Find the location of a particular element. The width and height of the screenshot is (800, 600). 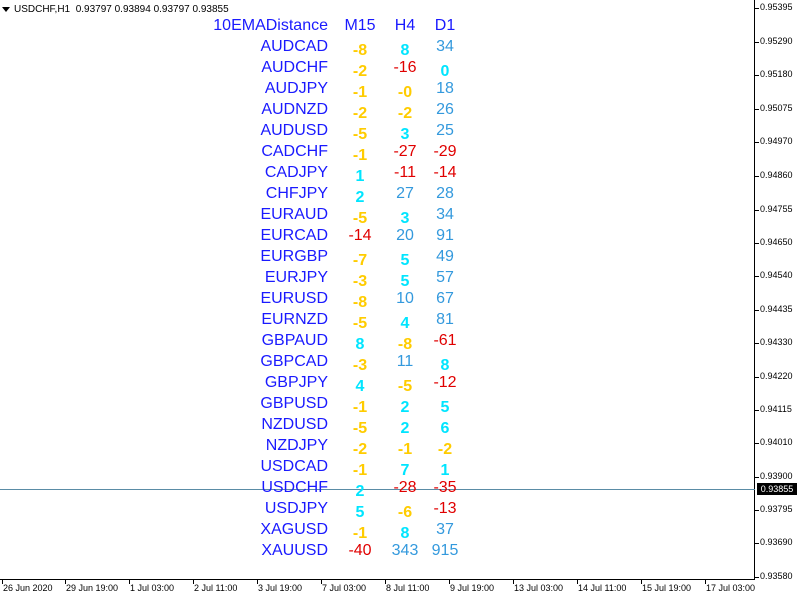

price-tick-label: 0.94970 is located at coordinates (776, 141).